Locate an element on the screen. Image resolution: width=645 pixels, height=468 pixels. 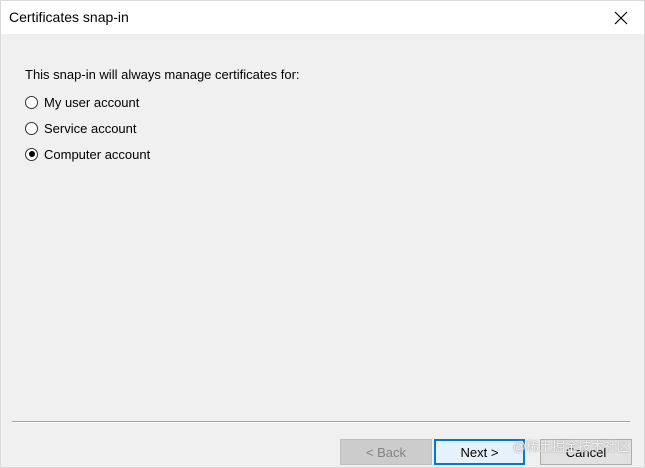
radio-computer-account: Computer account is located at coordinates (87, 154).